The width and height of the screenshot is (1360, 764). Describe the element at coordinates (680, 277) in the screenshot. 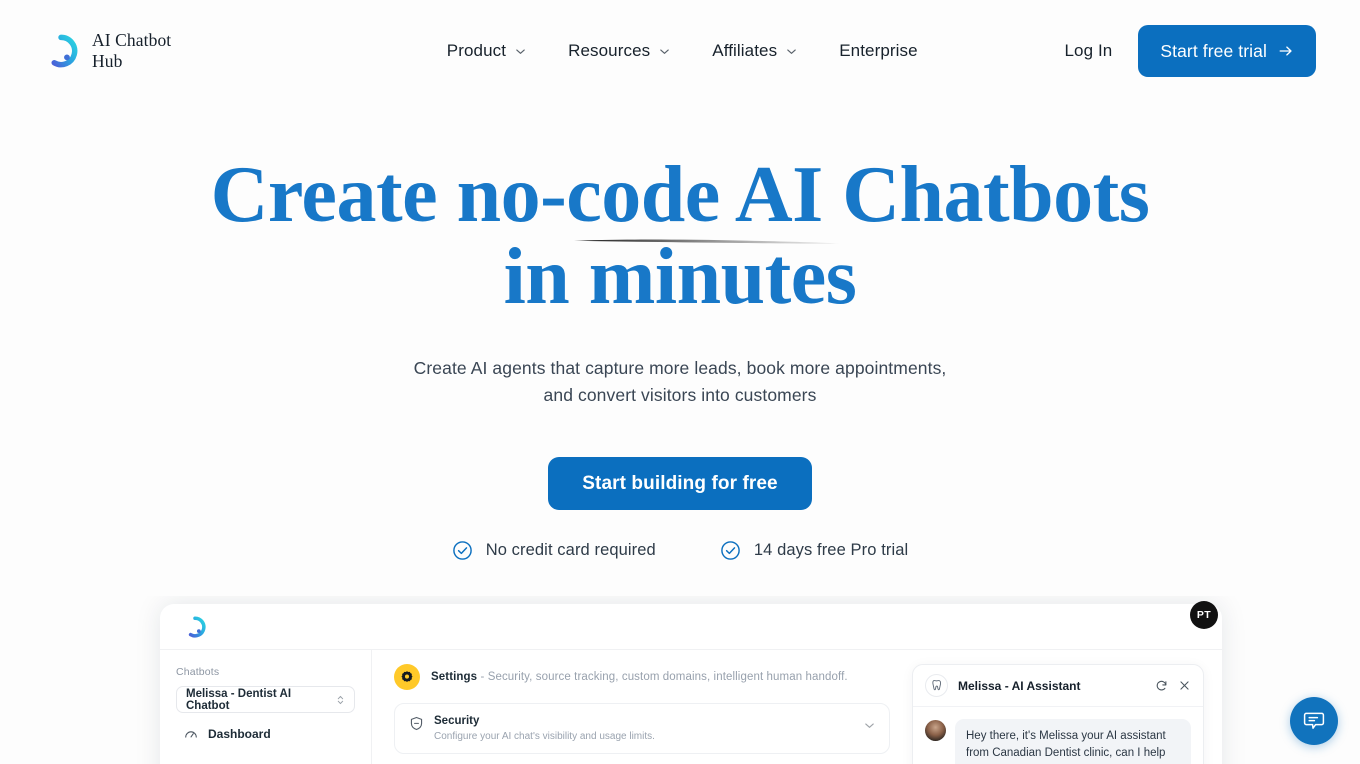

I see `headline-line-2: in minutes` at that location.